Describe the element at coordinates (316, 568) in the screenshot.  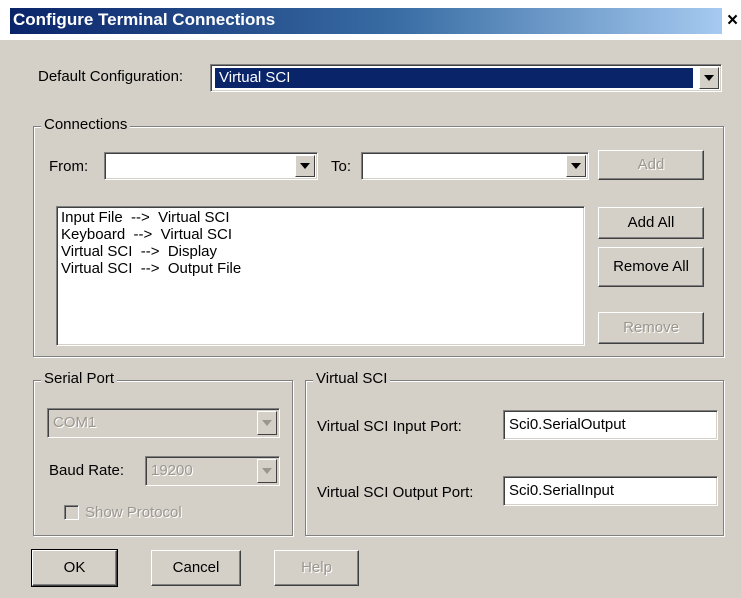
I see `help-button: Help` at that location.